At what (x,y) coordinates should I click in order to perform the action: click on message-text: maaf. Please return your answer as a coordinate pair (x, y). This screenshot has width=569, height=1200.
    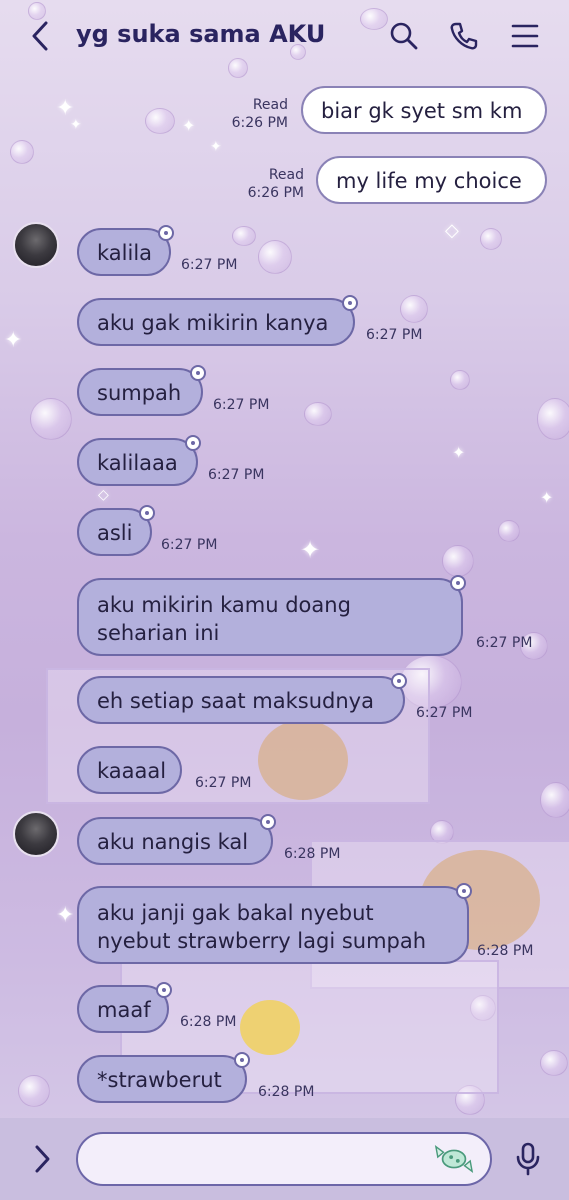
    Looking at the image, I should click on (124, 1010).